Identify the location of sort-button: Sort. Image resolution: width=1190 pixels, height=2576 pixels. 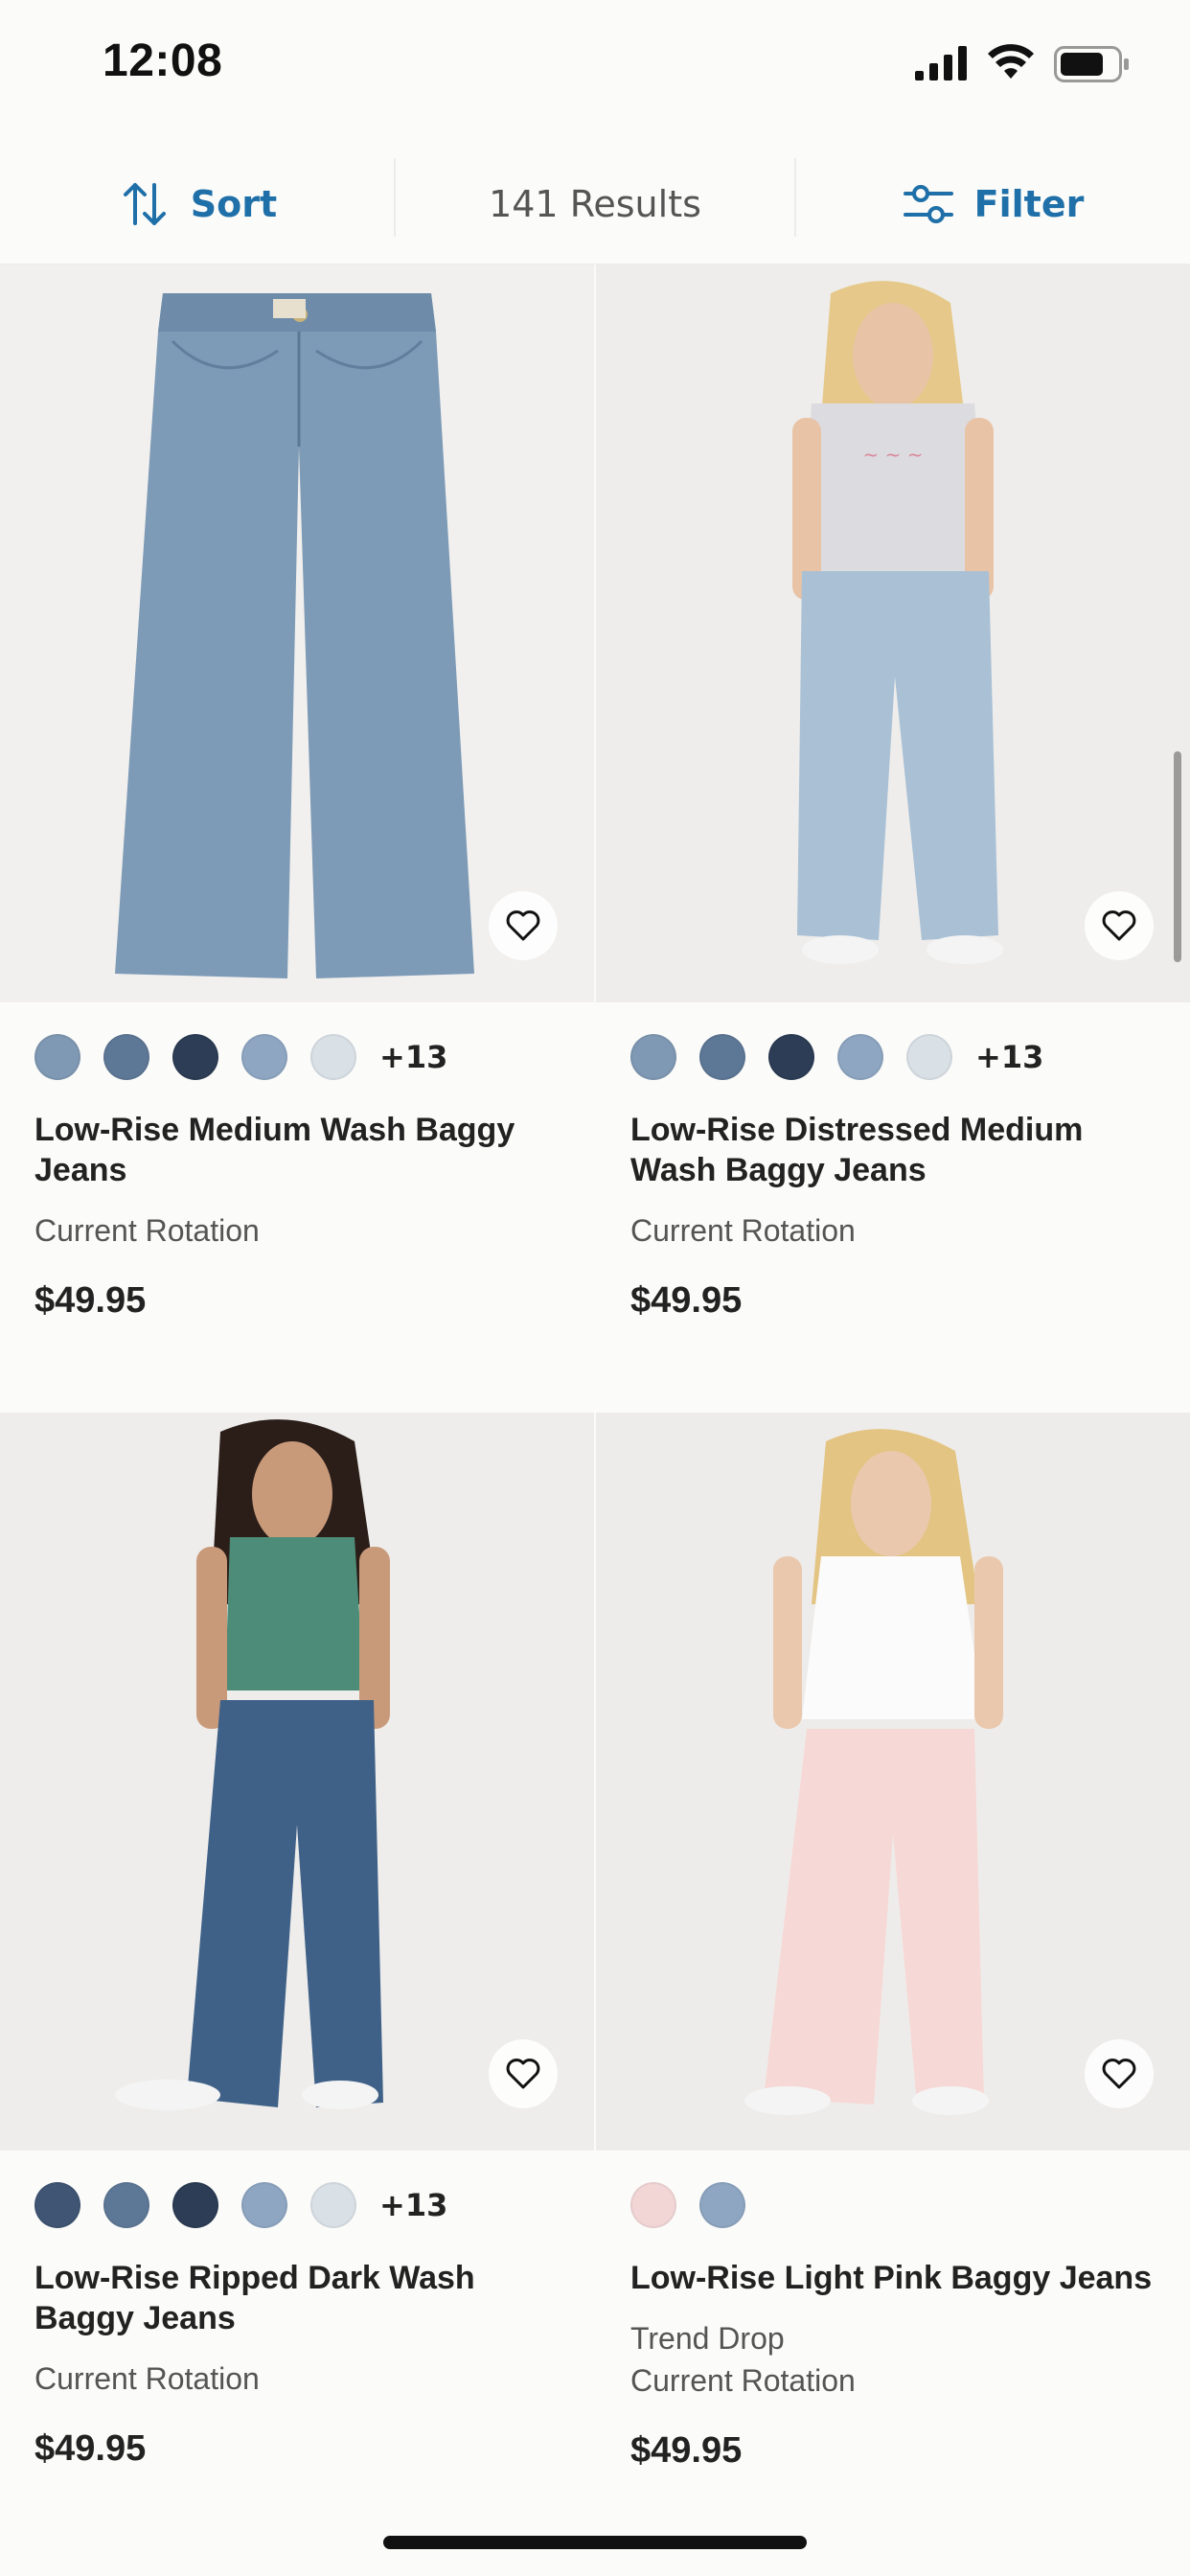
(198, 204).